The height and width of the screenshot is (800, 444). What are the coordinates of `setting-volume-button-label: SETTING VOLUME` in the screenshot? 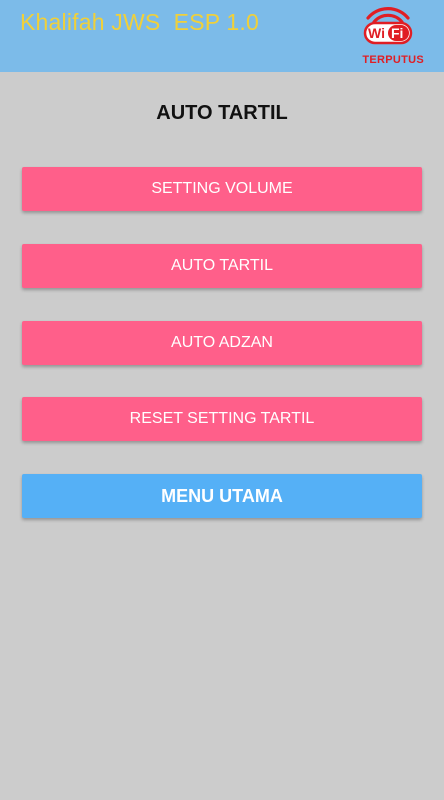 It's located at (222, 188).